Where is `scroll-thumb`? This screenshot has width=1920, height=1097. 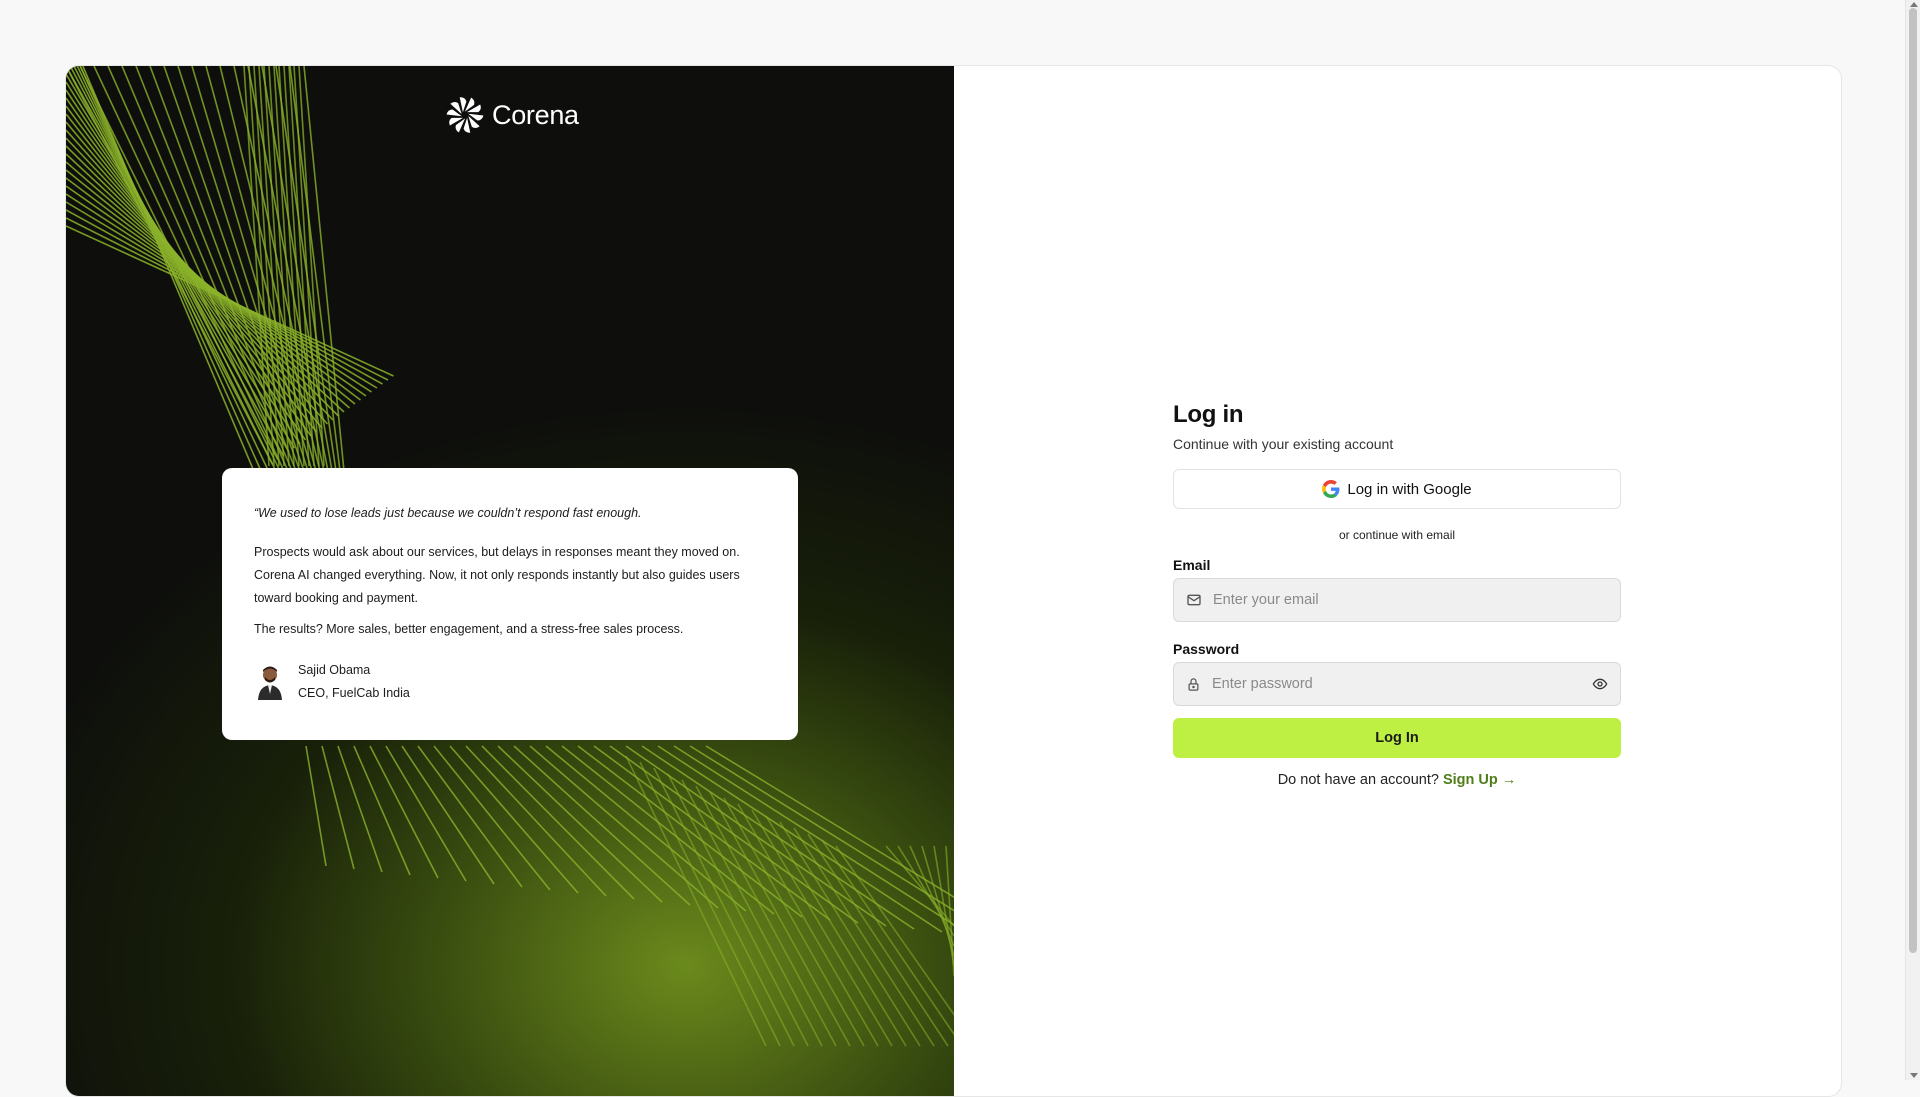
scroll-thumb is located at coordinates (1913, 480).